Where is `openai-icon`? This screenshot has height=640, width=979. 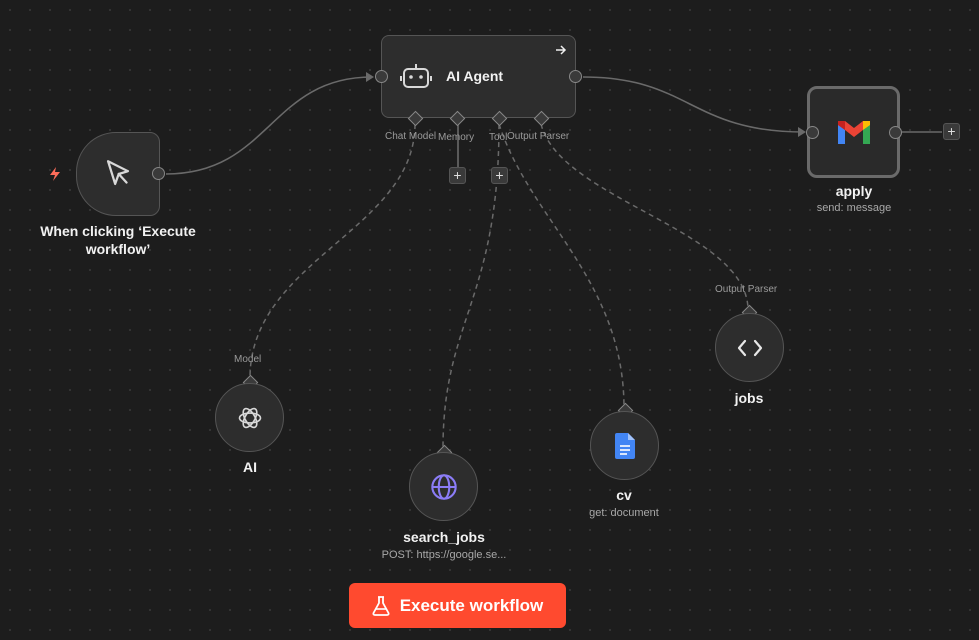
openai-icon is located at coordinates (249, 417).